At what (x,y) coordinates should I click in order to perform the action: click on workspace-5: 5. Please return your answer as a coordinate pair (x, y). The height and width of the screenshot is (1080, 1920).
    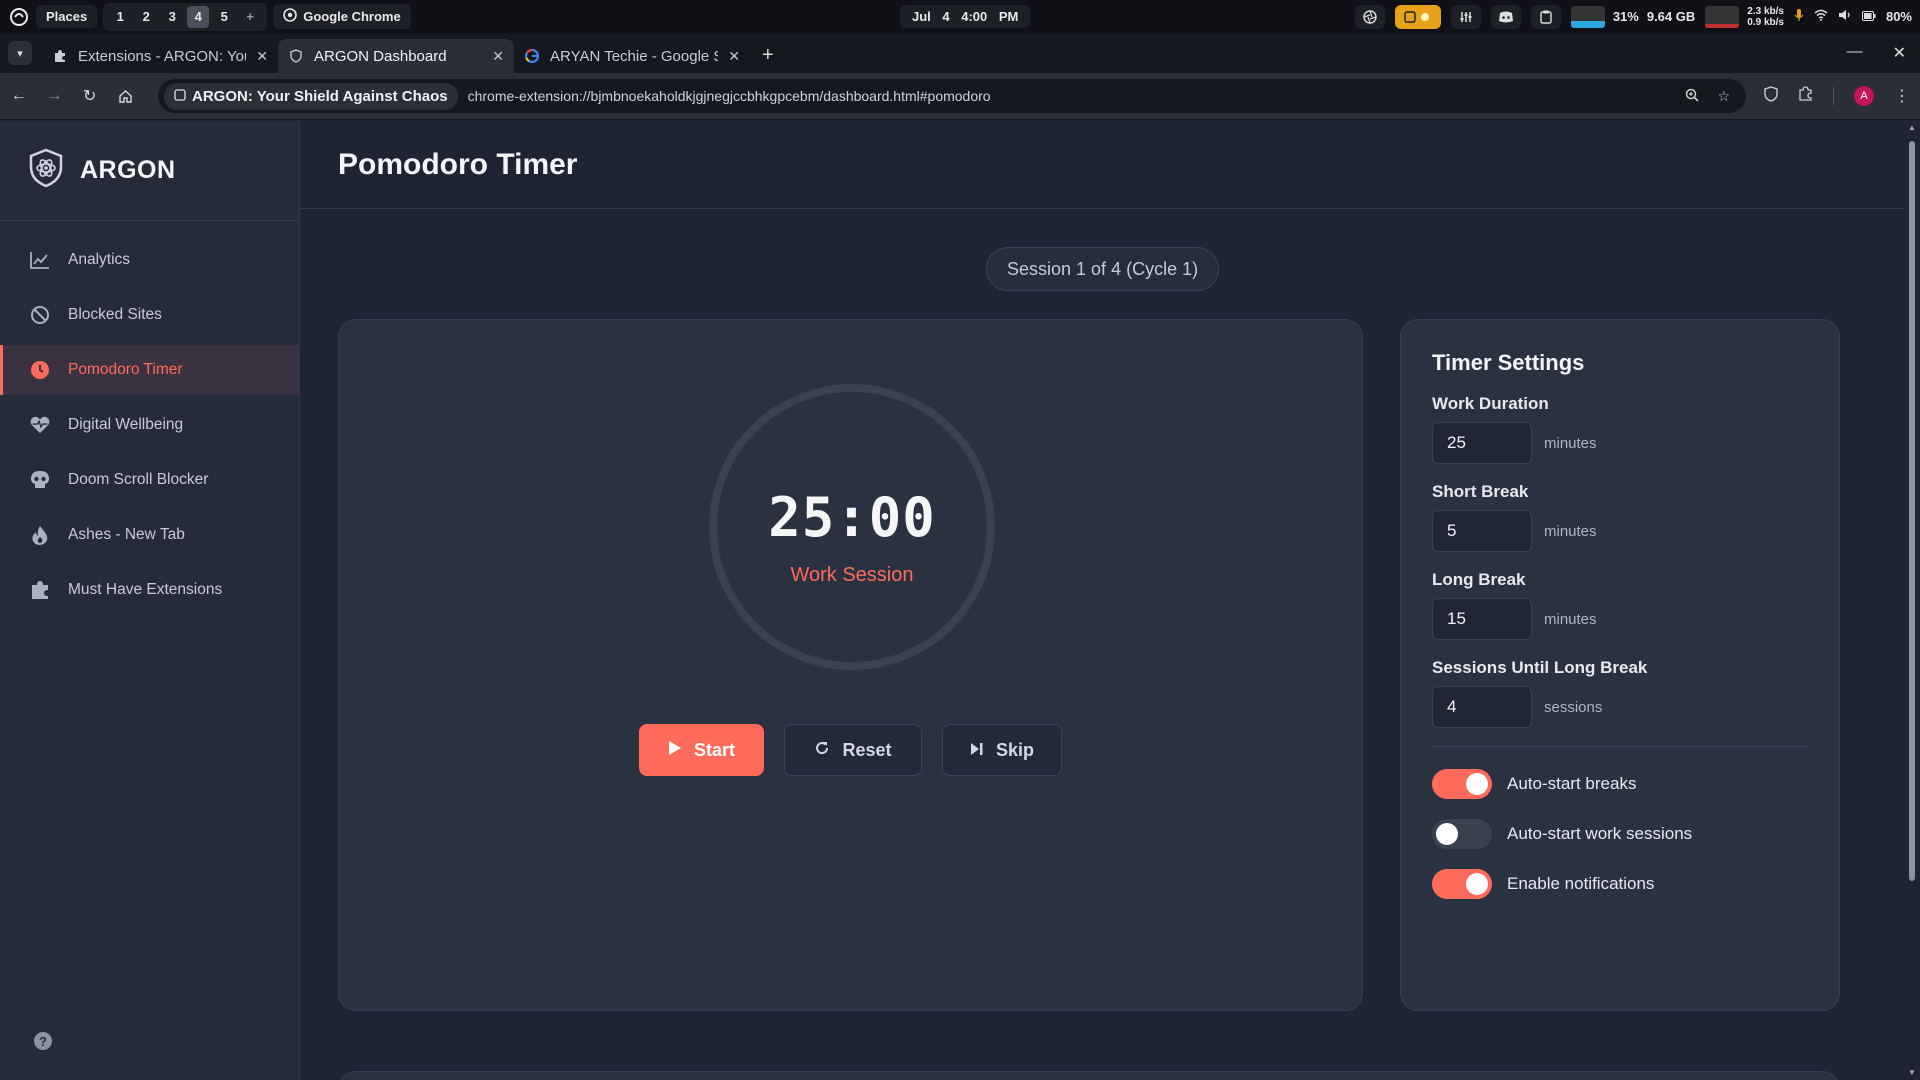
    Looking at the image, I should click on (224, 17).